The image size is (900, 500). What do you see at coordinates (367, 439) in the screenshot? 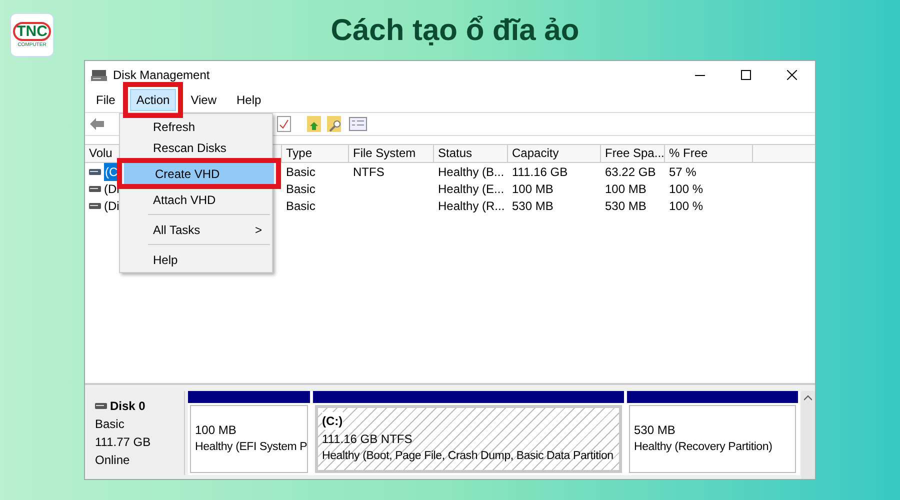
I see `partition-size: 111.16 GB NTFS` at bounding box center [367, 439].